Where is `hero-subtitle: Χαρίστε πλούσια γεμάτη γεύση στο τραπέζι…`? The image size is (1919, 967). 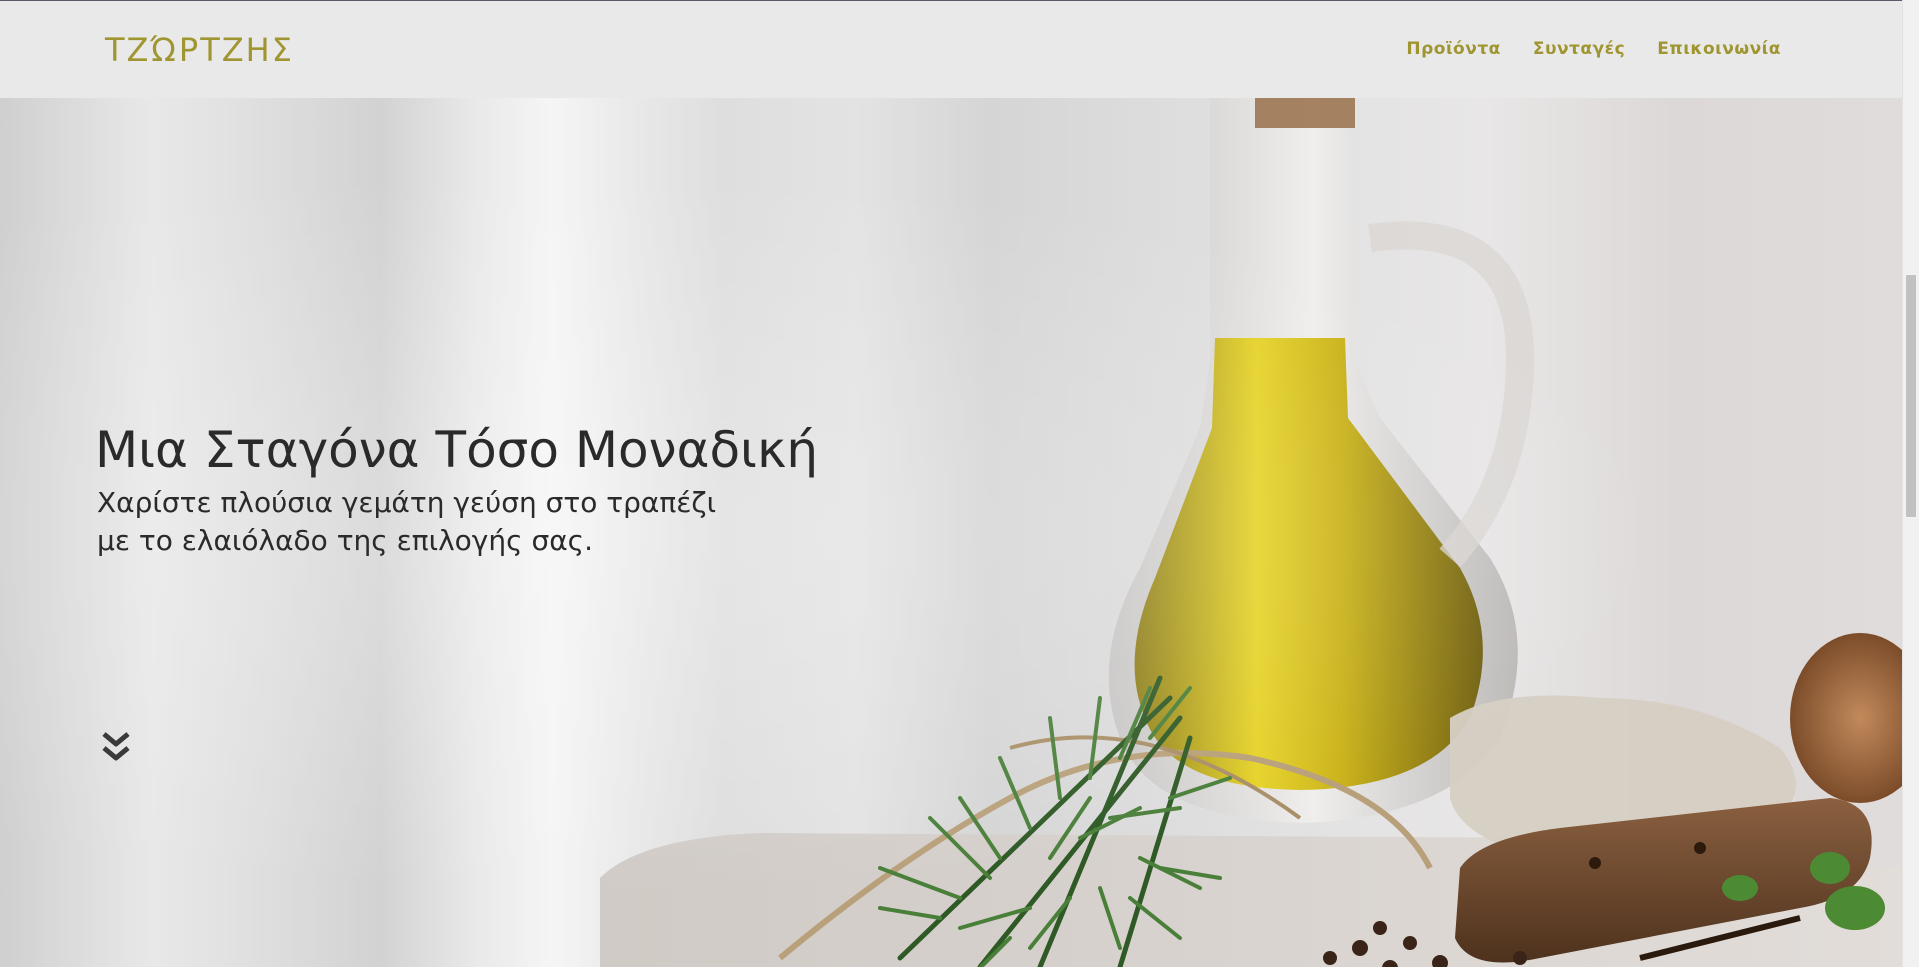 hero-subtitle: Χαρίστε πλούσια γεμάτη γεύση στο τραπέζι… is located at coordinates (447, 522).